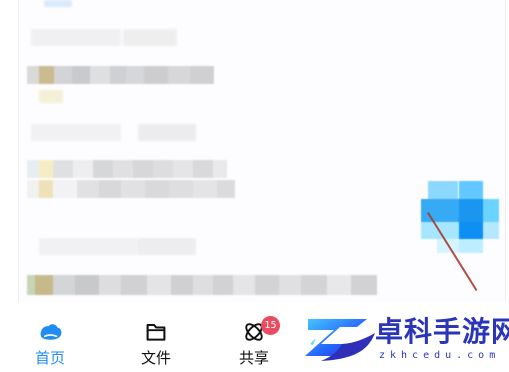  Describe the element at coordinates (442, 331) in the screenshot. I see `watermark-title: 卓科手游网` at that location.